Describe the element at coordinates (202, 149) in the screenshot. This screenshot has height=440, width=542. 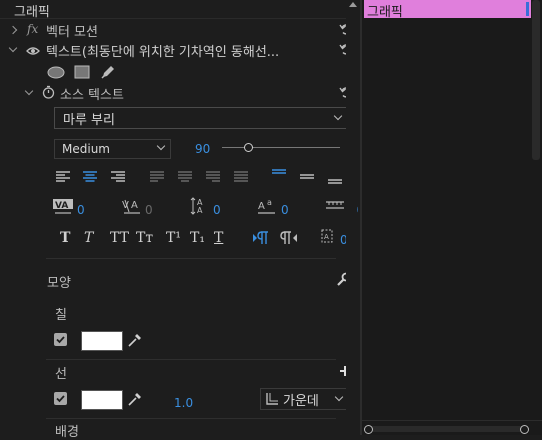
I see `font-size-value: 90` at that location.